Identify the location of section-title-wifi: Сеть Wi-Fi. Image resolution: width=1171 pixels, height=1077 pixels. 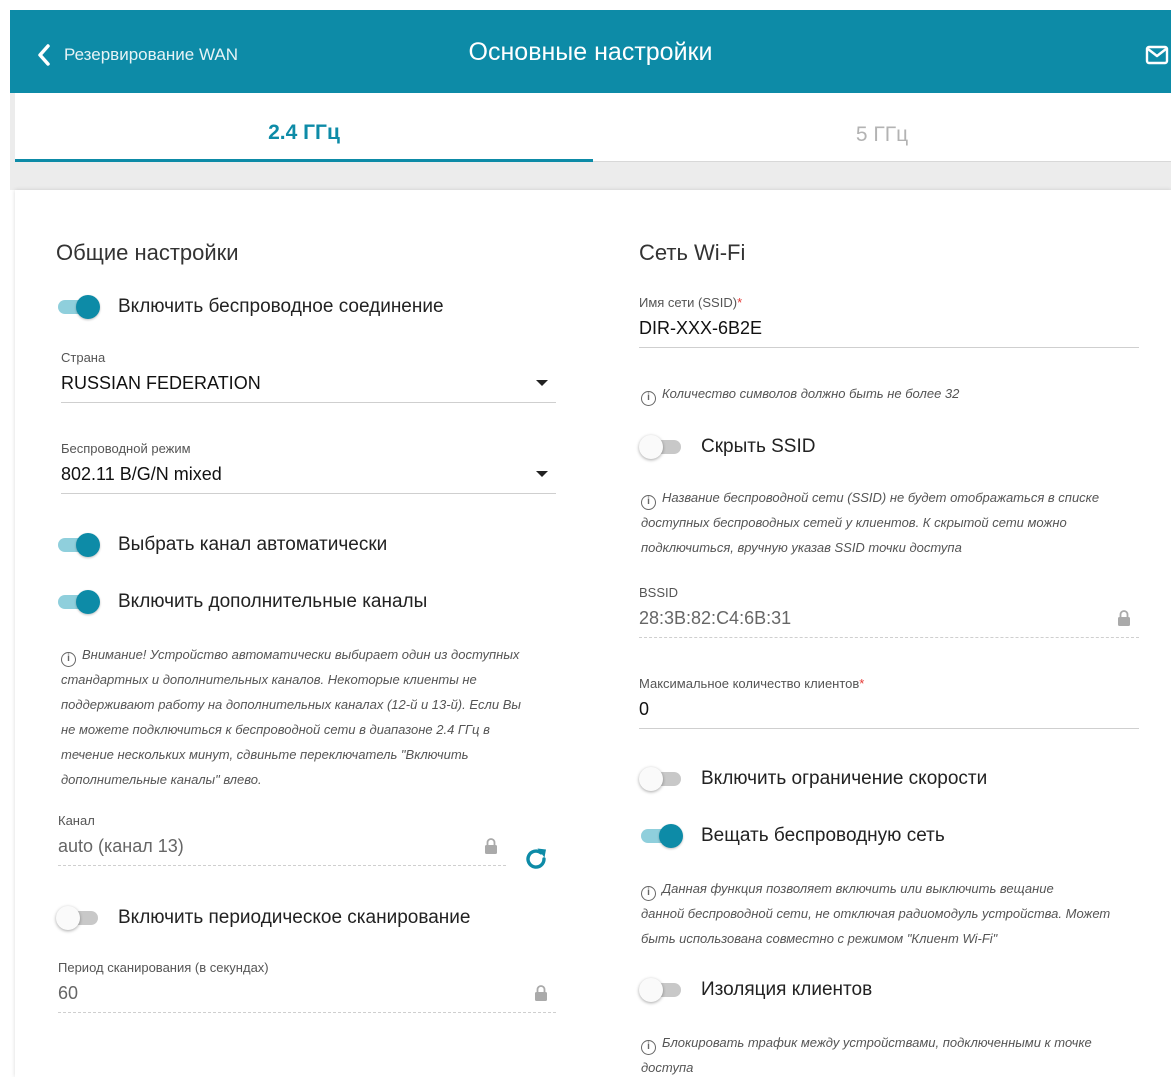
(692, 252).